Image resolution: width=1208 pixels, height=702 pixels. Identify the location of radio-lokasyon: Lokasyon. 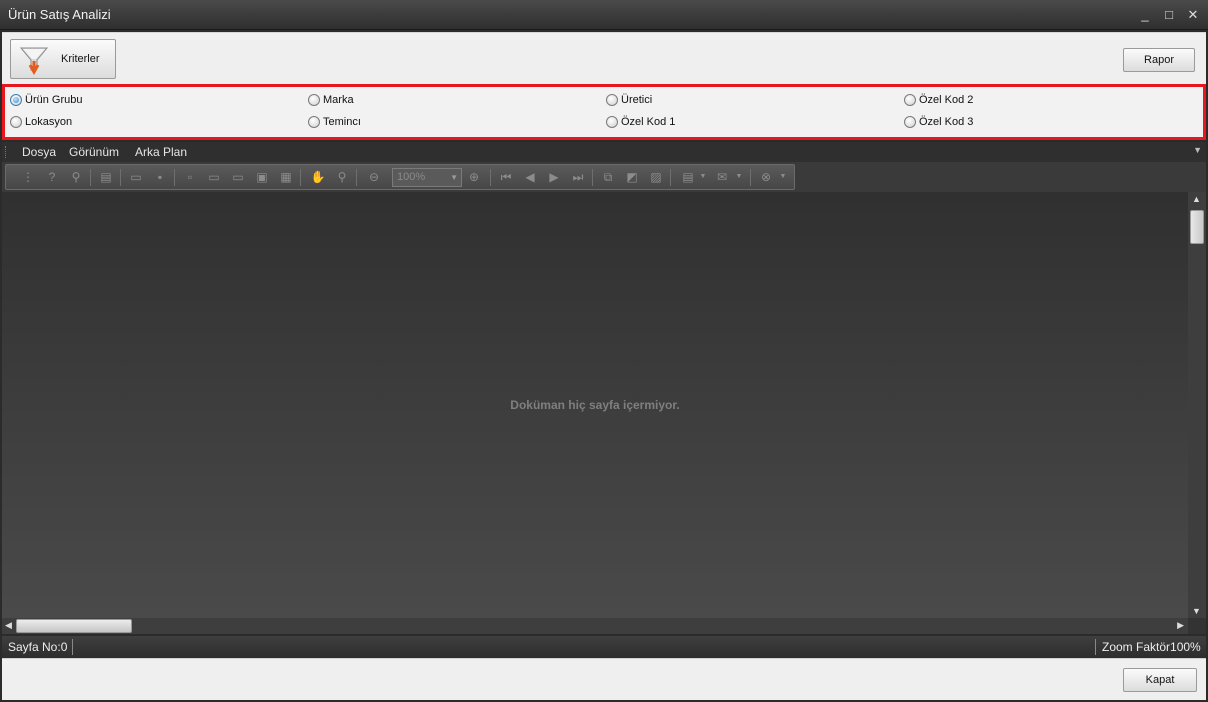
(41, 122).